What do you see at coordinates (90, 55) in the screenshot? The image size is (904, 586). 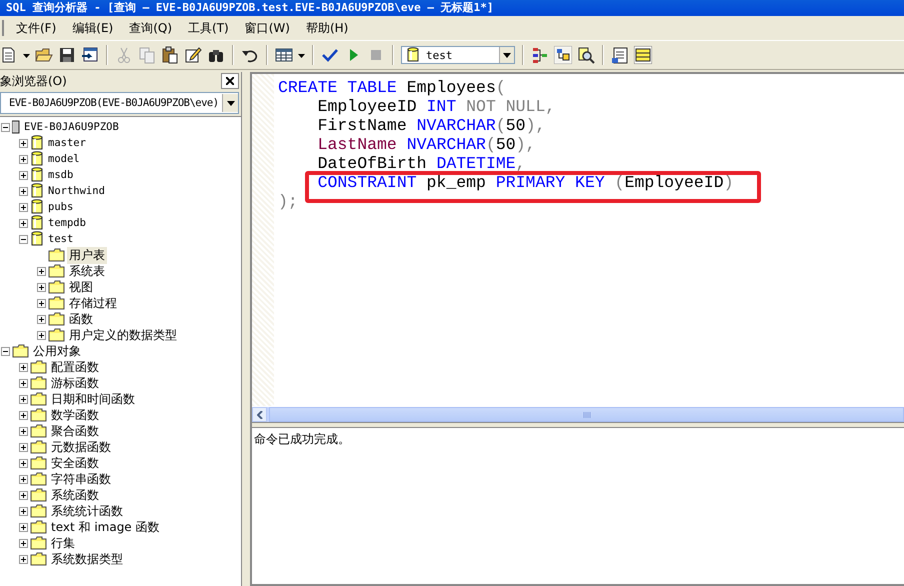 I see `load-script-icon` at bounding box center [90, 55].